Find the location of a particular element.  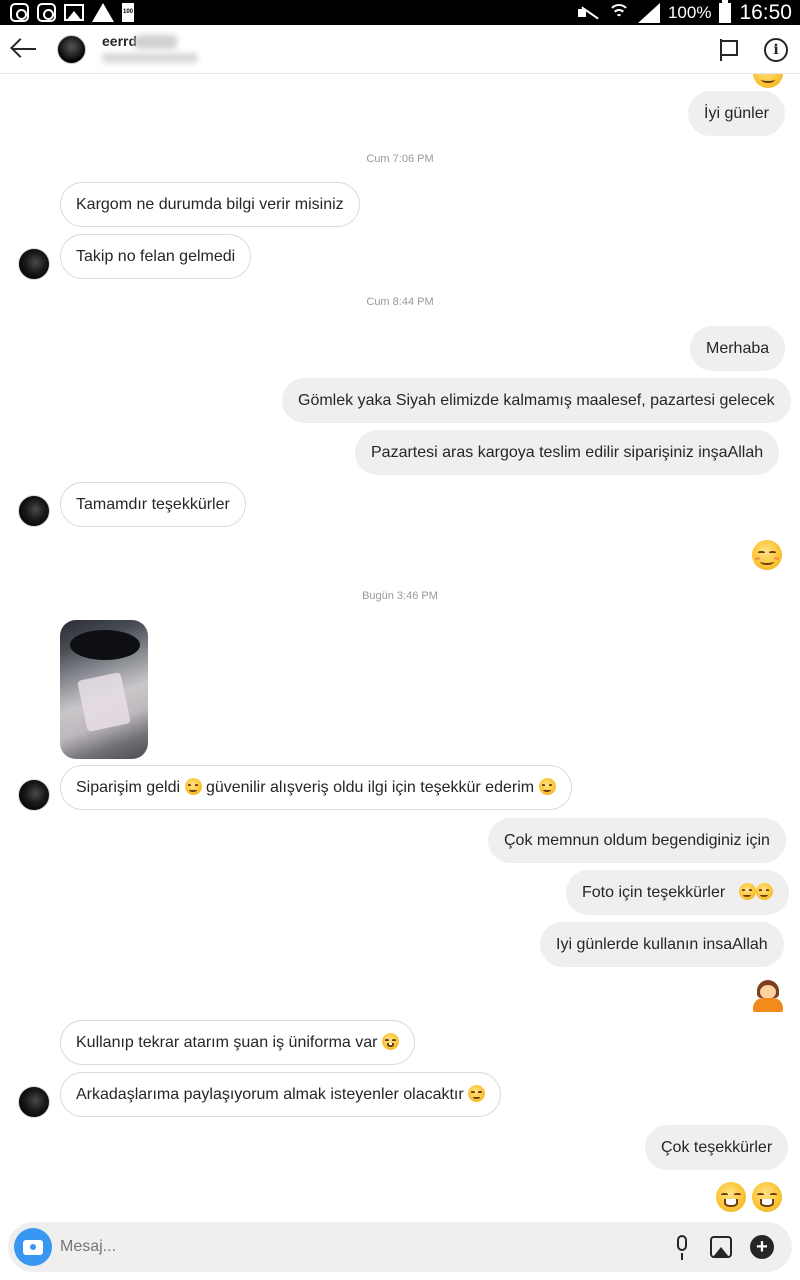

message-text: Siparişim geldi is located at coordinates (128, 787).